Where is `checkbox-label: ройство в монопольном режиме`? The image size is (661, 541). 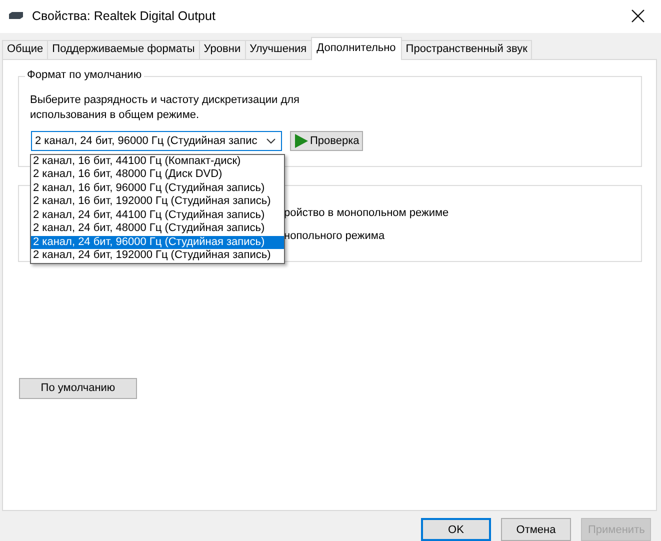
checkbox-label: ройство в монопольном режиме is located at coordinates (366, 213).